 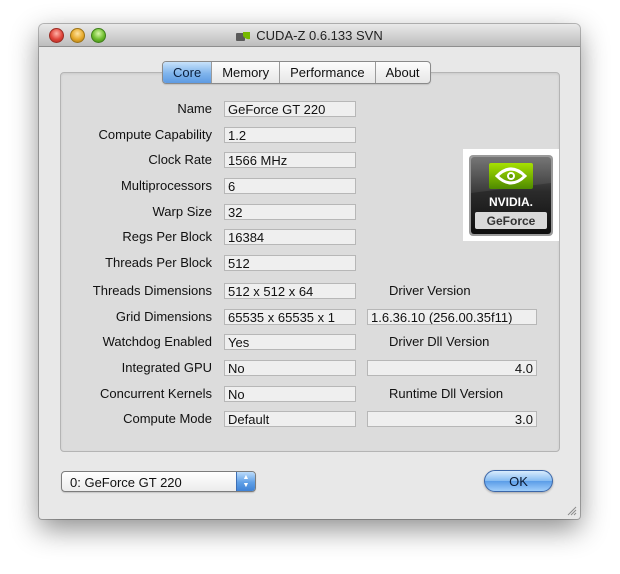 What do you see at coordinates (245, 72) in the screenshot?
I see `tab-memory: Memory` at bounding box center [245, 72].